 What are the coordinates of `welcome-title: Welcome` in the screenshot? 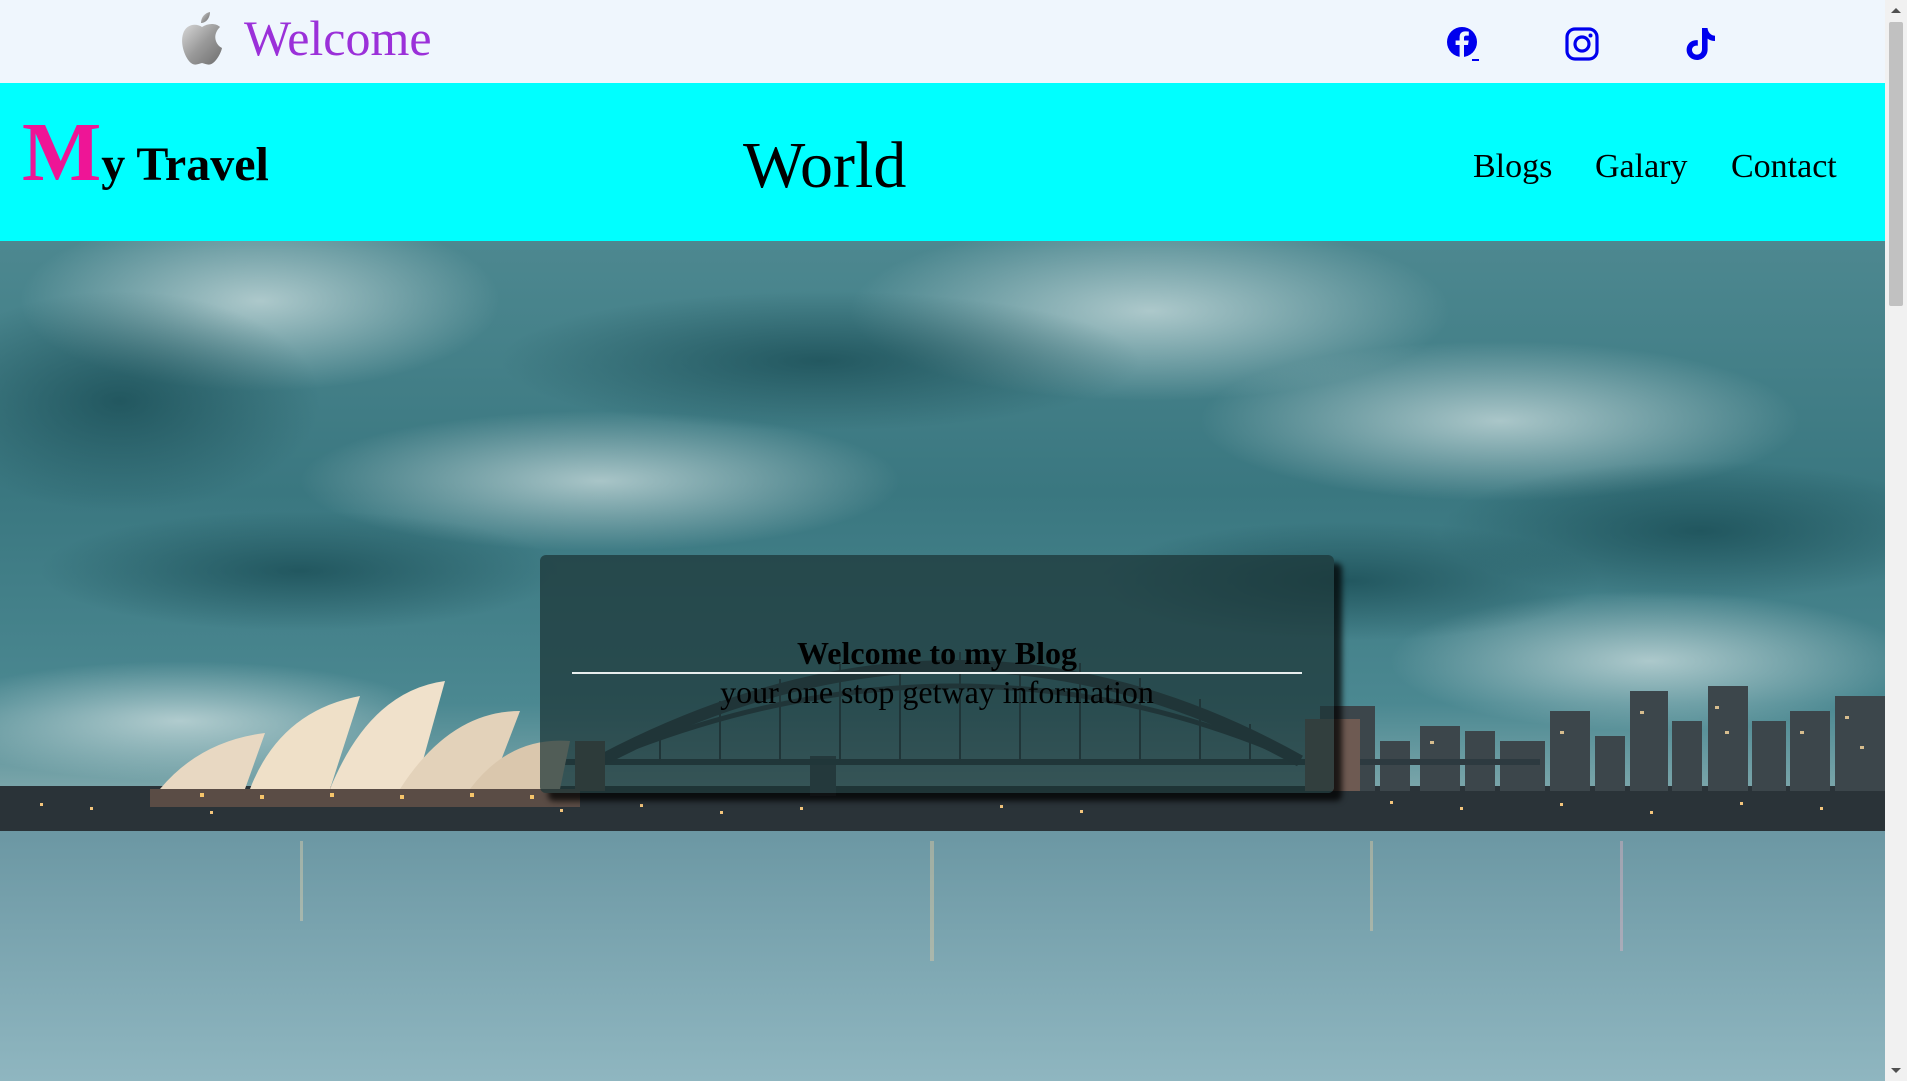 It's located at (338, 38).